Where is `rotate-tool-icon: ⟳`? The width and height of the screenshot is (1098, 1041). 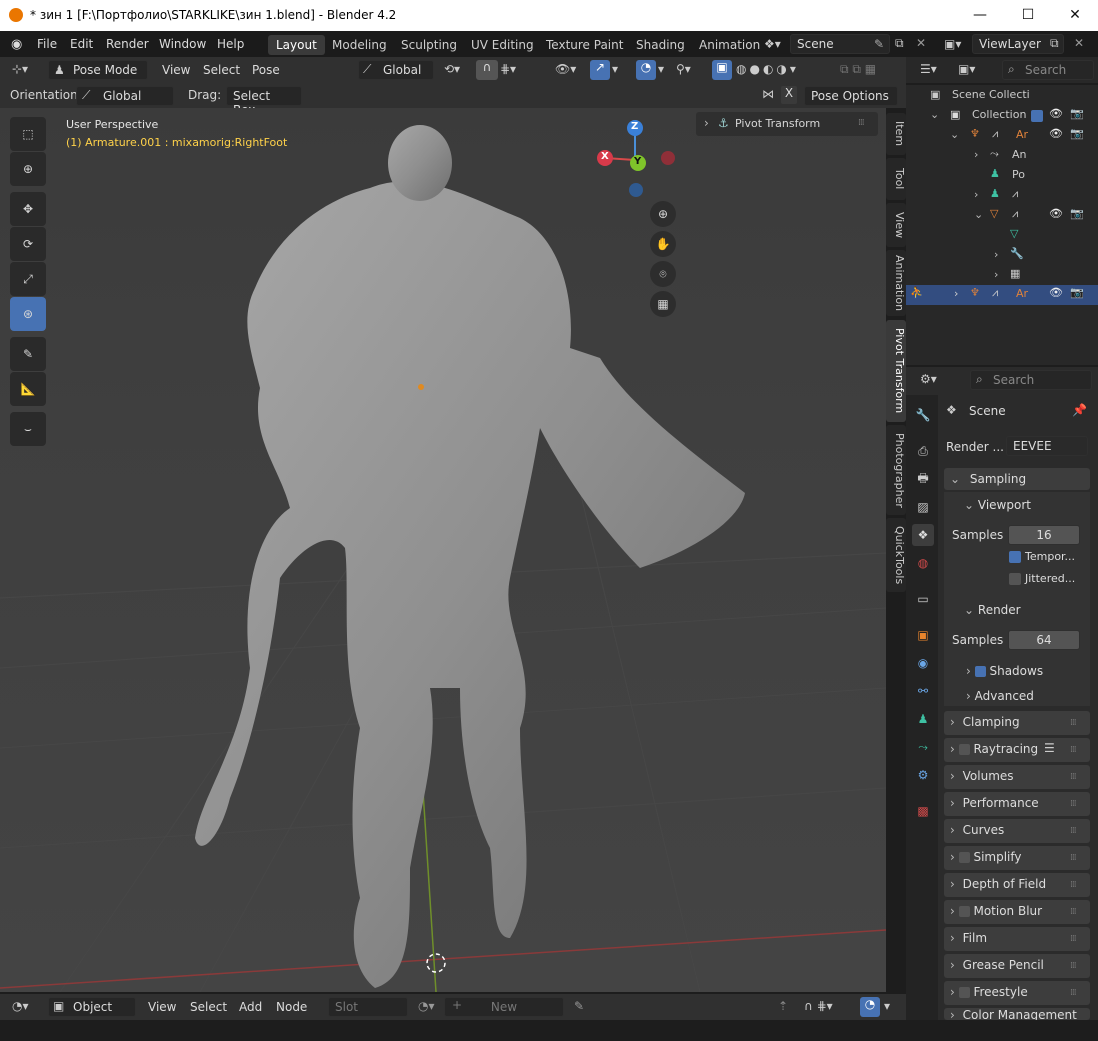
rotate-tool-icon: ⟳ is located at coordinates (28, 244).